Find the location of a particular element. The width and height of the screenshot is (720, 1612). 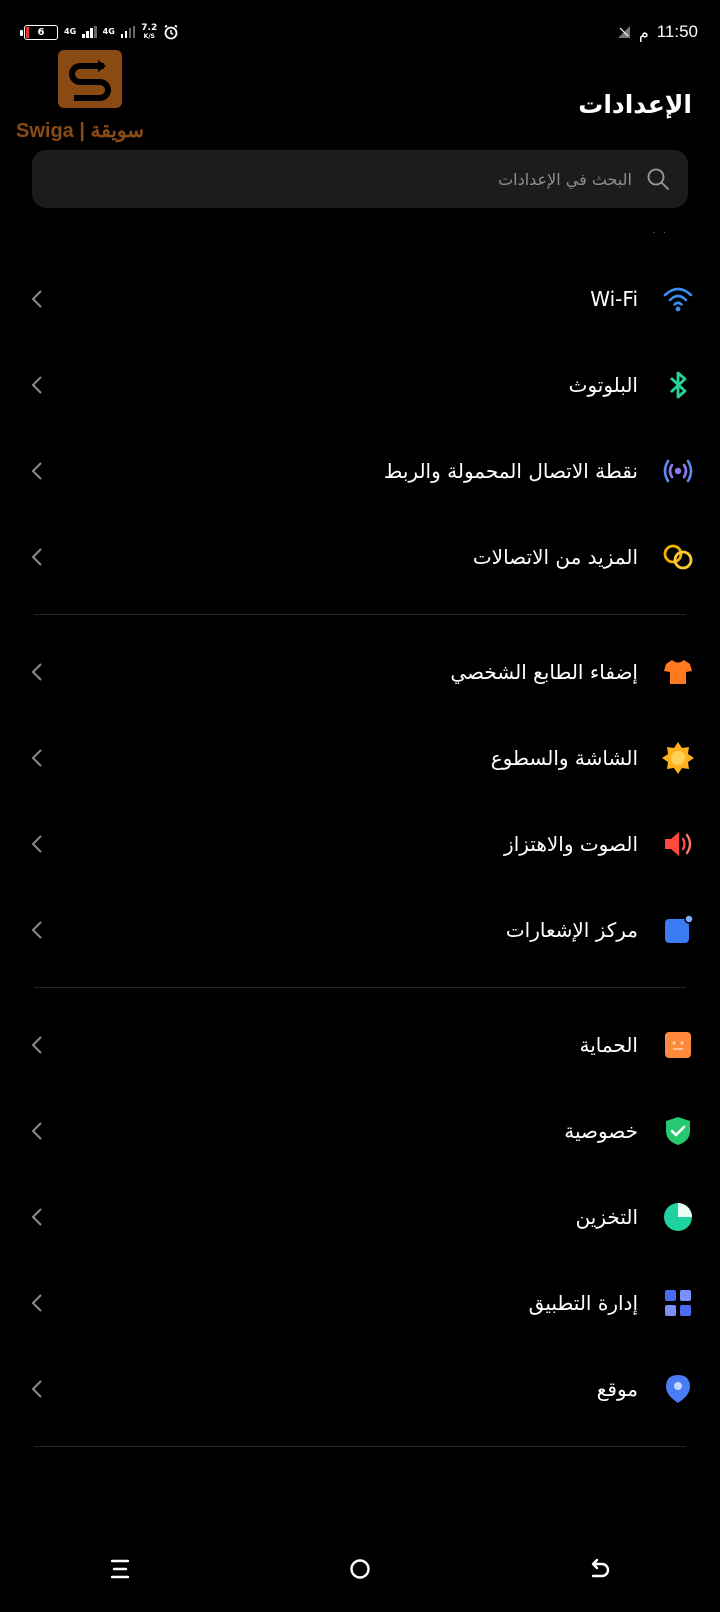

watermark-logo: Swiga | سويقة is located at coordinates (91, 94).